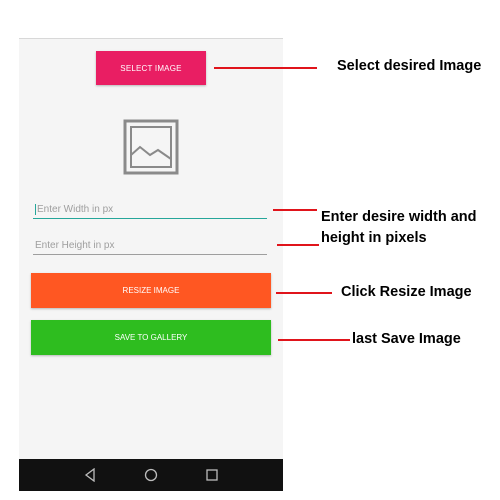 The width and height of the screenshot is (500, 500). I want to click on save-to-gallery-button: SAVE TO GALLERY, so click(151, 337).